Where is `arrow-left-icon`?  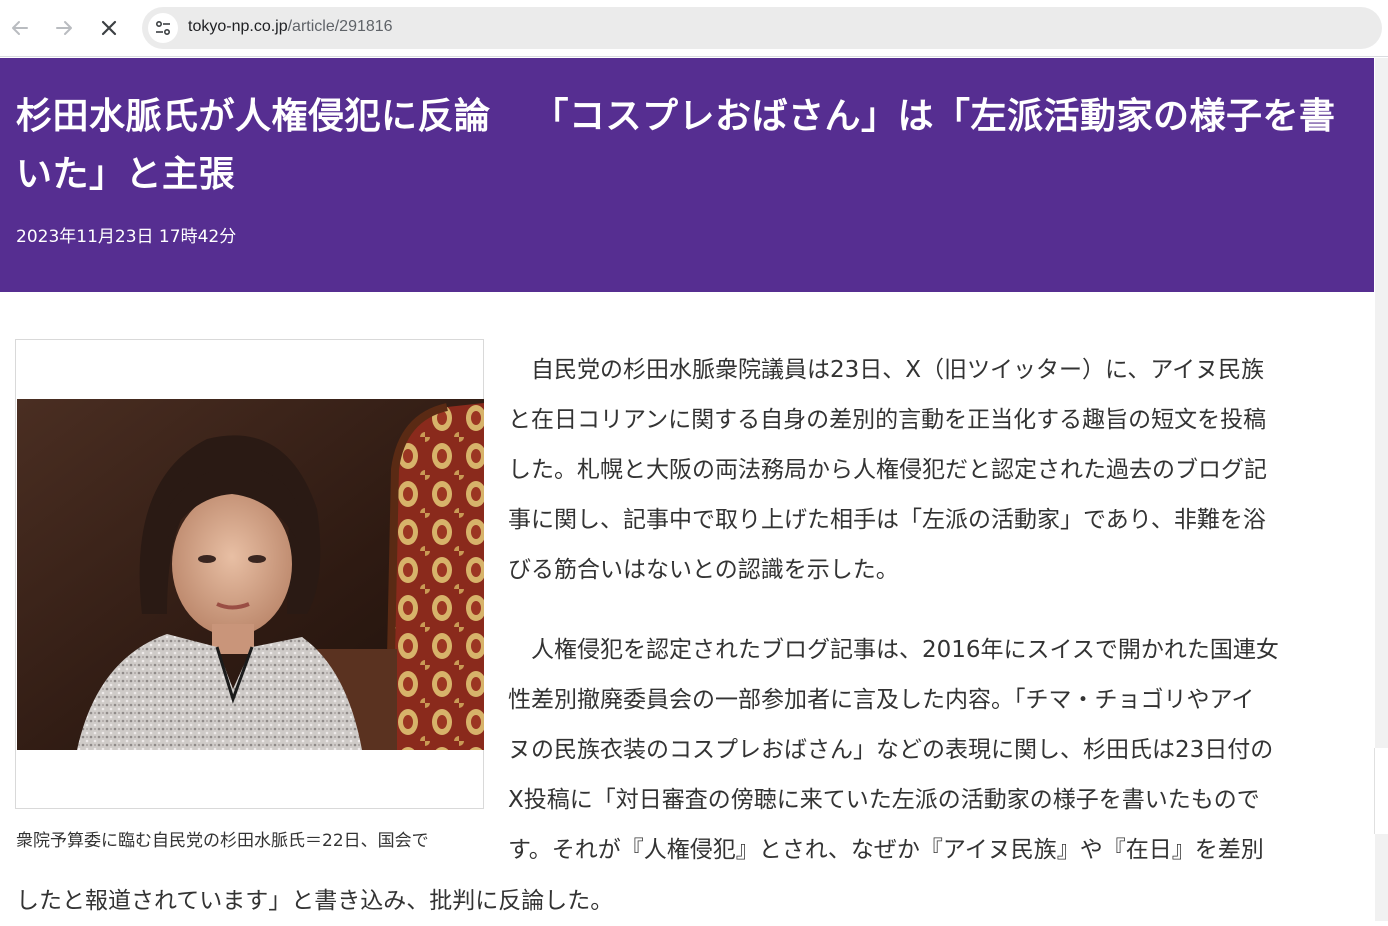
arrow-left-icon is located at coordinates (20, 28).